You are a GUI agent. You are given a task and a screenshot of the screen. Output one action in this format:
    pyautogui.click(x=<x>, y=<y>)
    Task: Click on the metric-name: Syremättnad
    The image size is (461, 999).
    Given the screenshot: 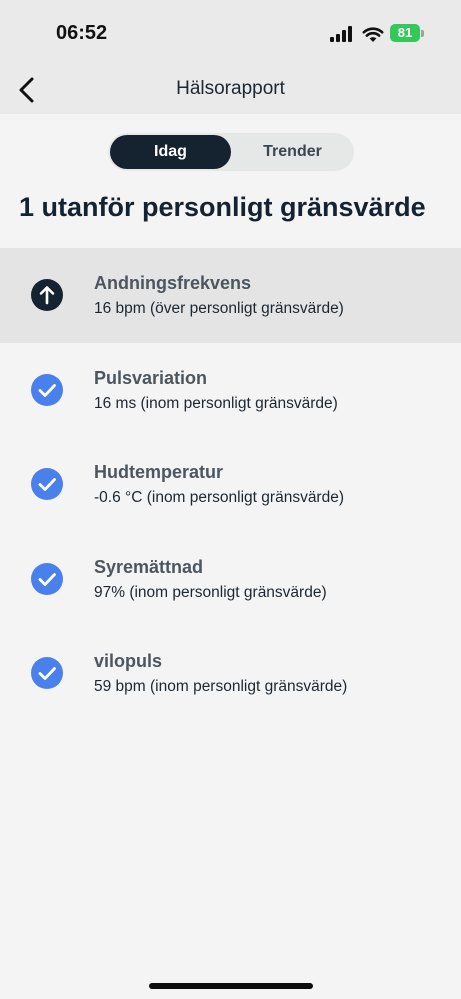 What is the action you would take?
    pyautogui.click(x=149, y=566)
    